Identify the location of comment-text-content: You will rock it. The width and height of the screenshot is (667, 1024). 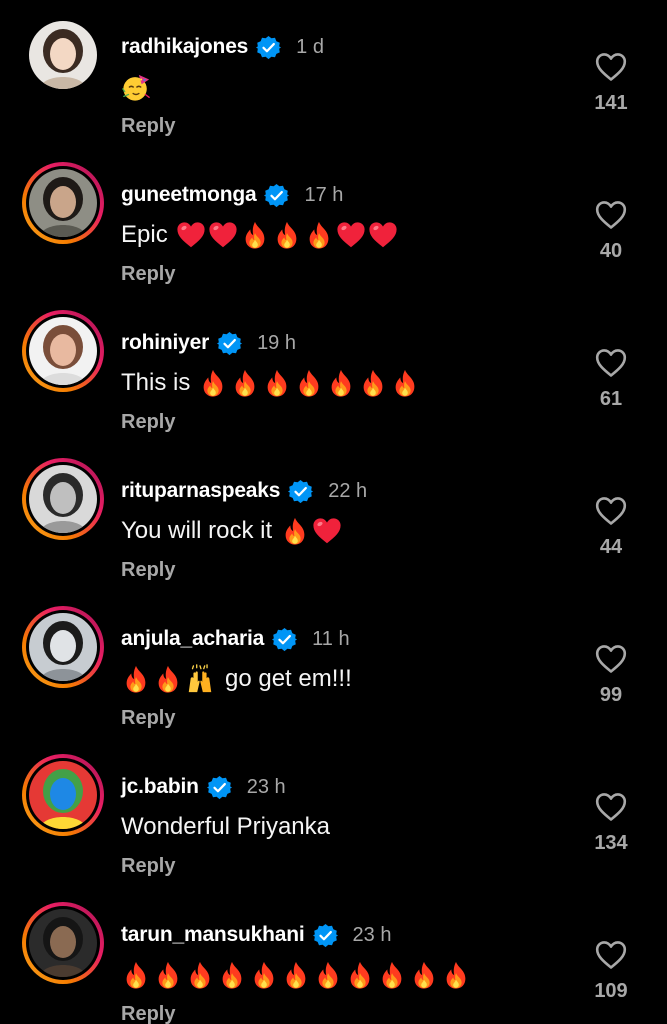
(197, 530).